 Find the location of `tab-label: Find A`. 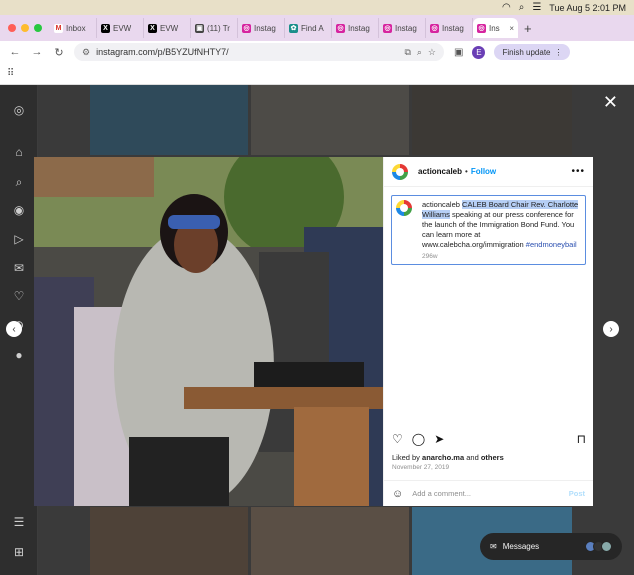

tab-label: Find A is located at coordinates (312, 28).